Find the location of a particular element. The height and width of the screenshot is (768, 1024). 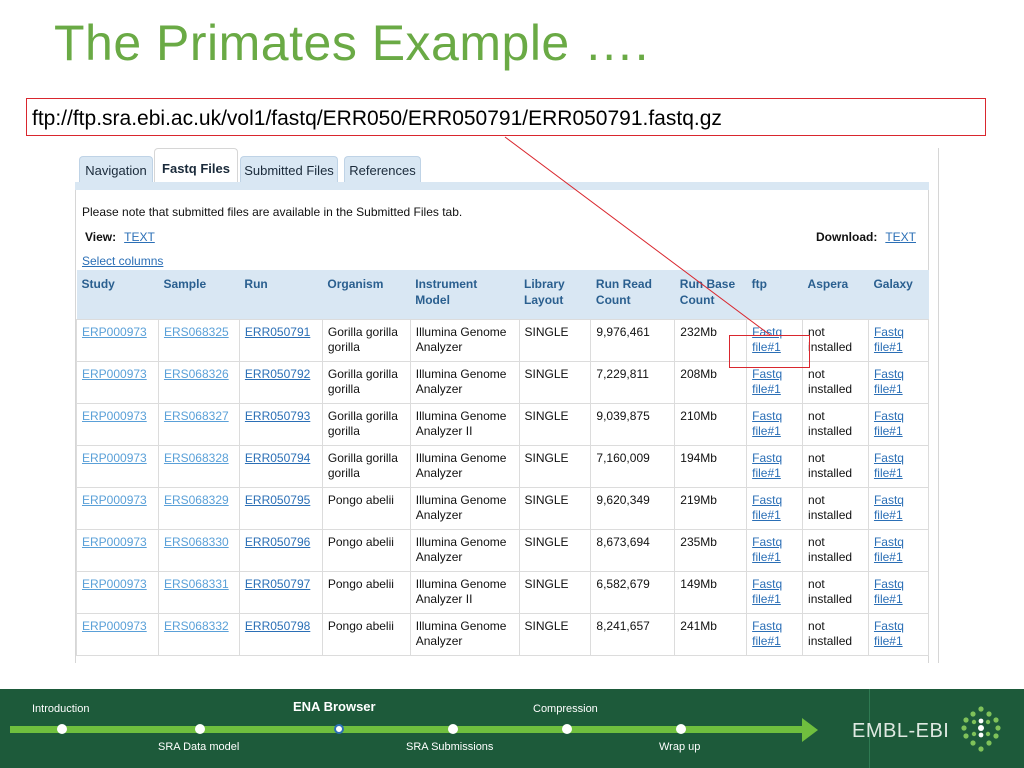

run-link: ERR050797 is located at coordinates (277, 584).